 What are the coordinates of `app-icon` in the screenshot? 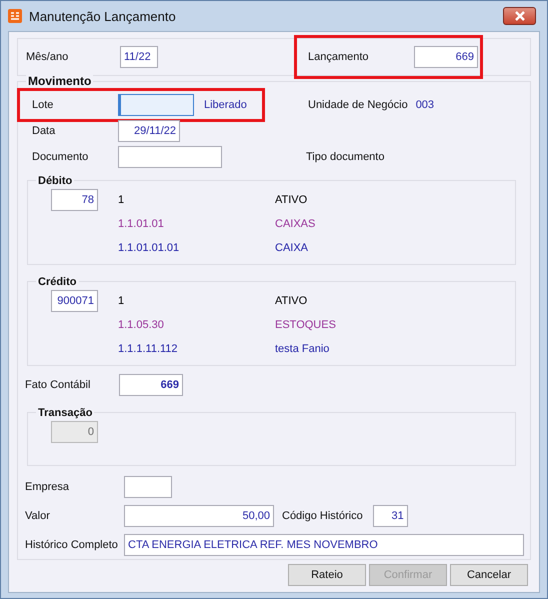 It's located at (15, 16).